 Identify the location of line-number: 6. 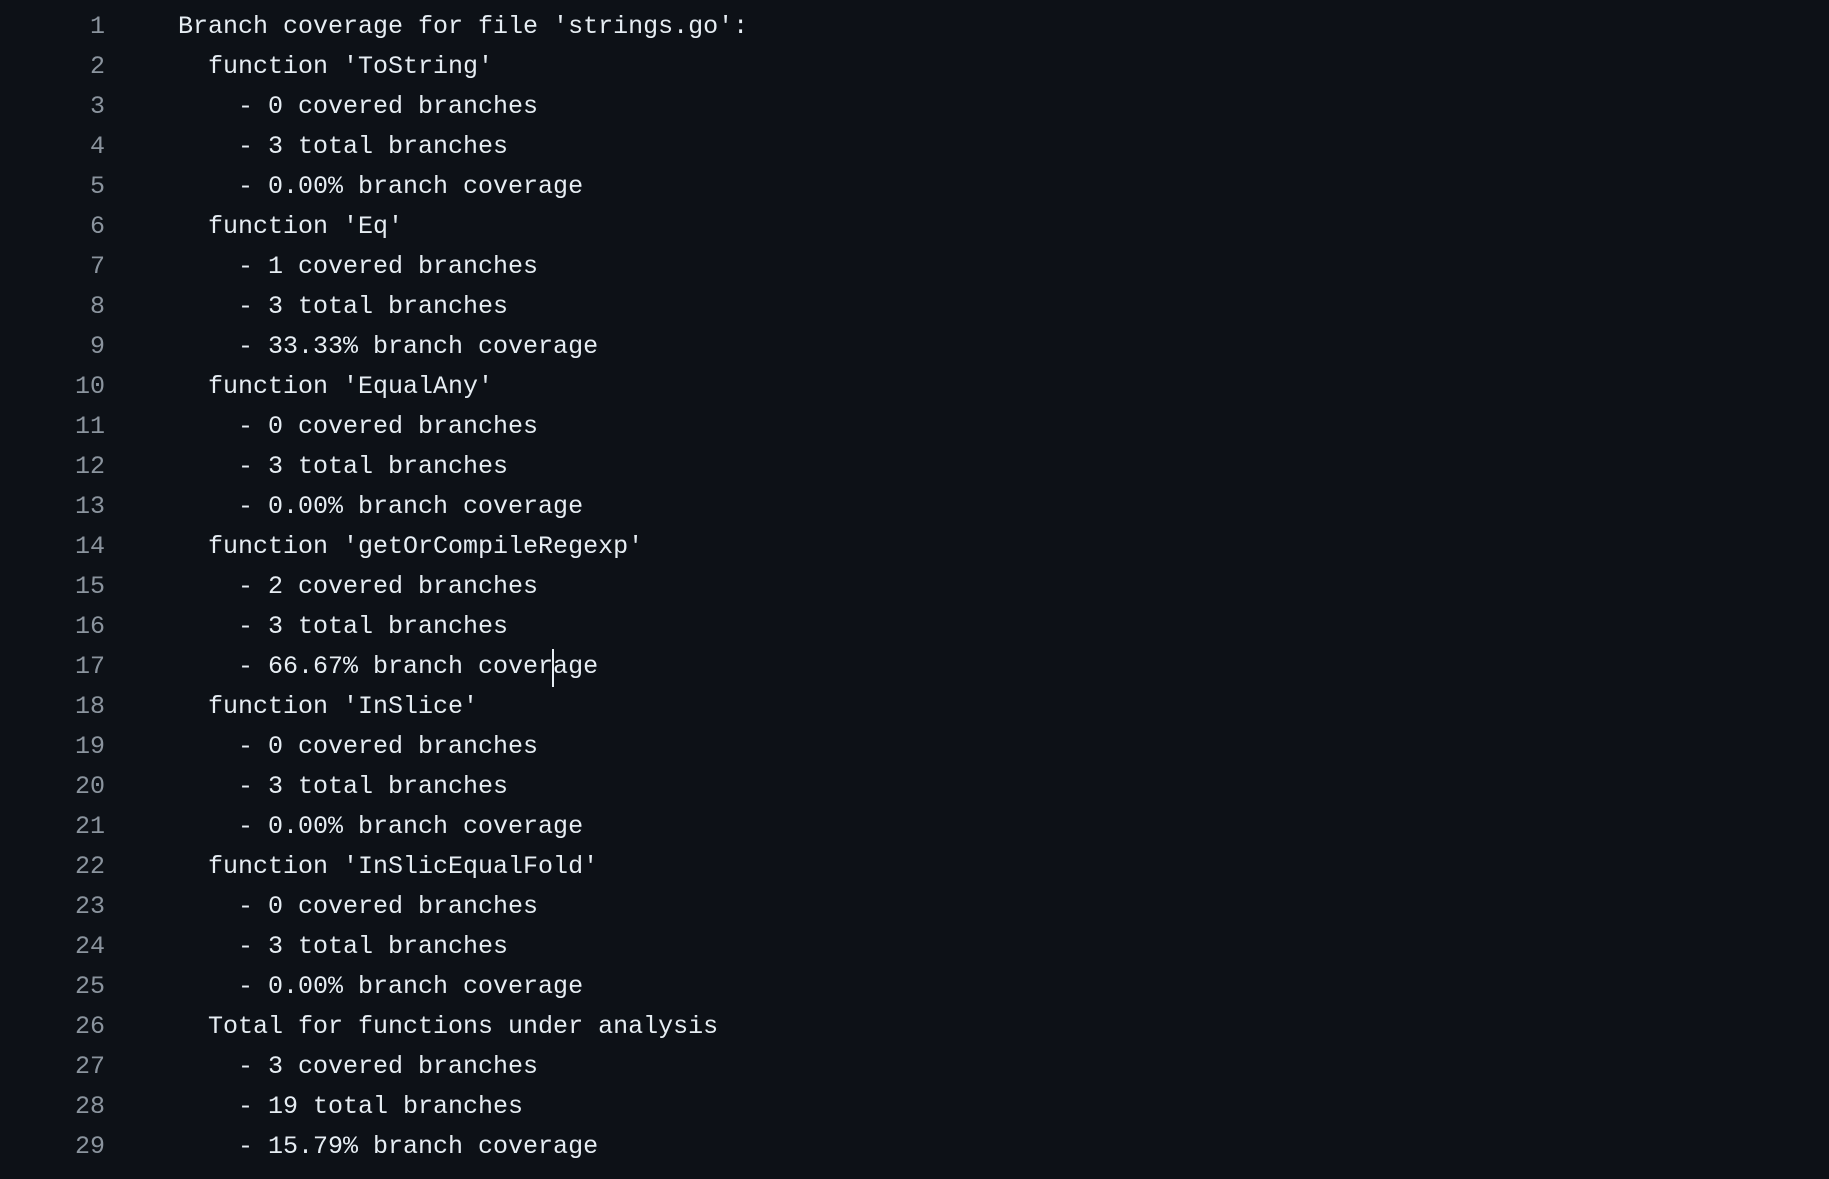
(97, 226).